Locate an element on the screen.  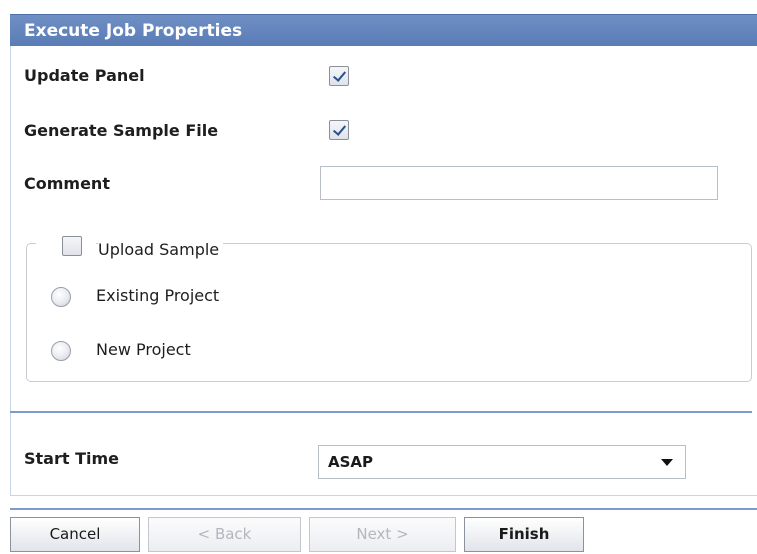
next-button: Next > is located at coordinates (382, 534).